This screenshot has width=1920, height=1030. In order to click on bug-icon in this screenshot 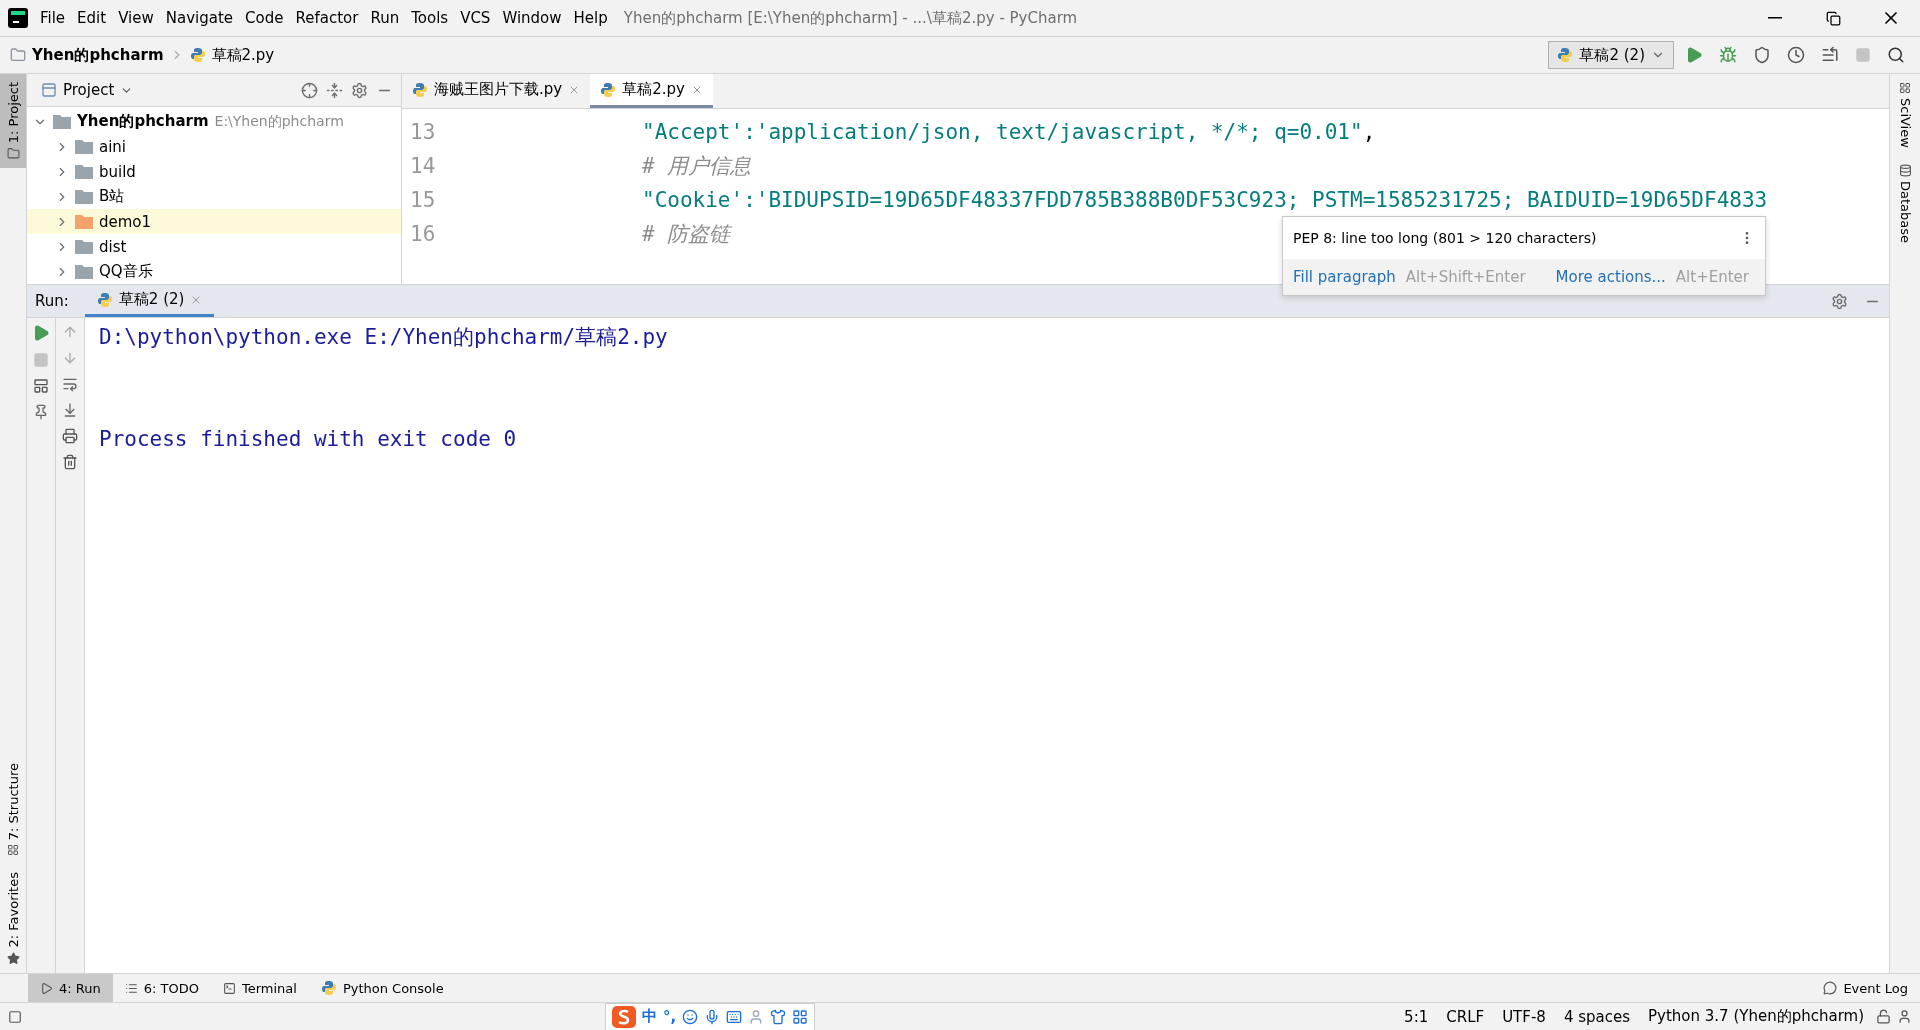, I will do `click(1728, 55)`.